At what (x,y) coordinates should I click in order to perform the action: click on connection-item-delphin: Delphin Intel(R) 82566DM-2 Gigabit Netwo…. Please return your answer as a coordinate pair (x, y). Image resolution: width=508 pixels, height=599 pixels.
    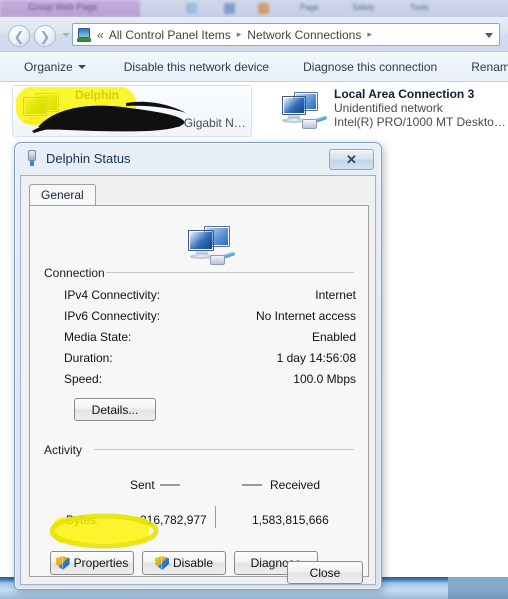
    Looking at the image, I should click on (132, 111).